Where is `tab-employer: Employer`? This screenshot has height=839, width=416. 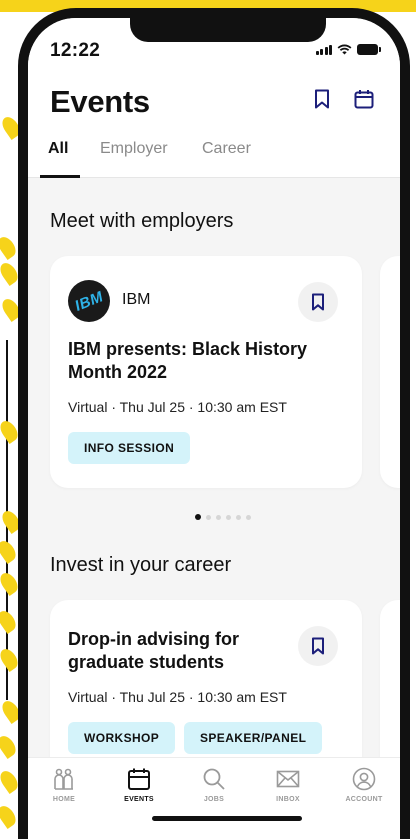 tab-employer: Employer is located at coordinates (134, 149).